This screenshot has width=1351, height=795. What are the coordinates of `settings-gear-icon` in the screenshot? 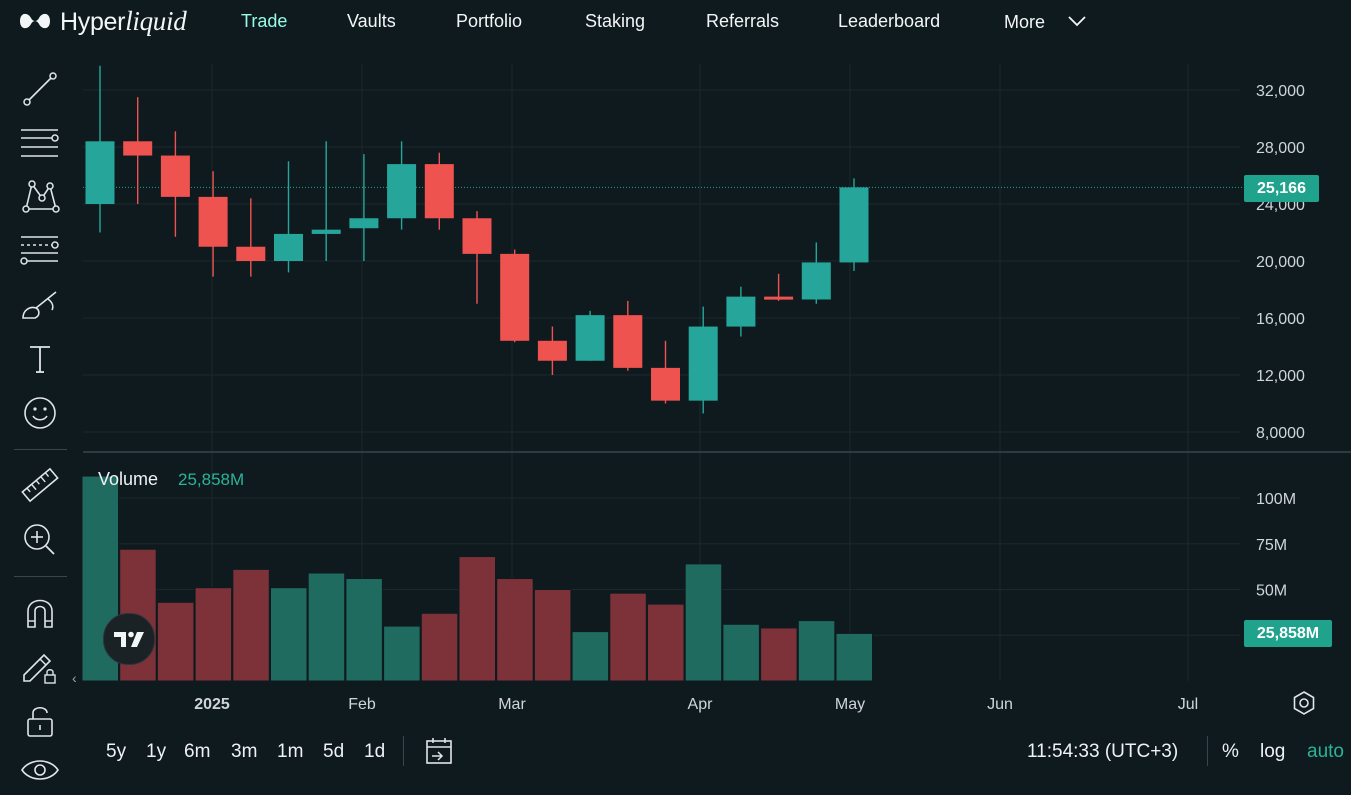 It's located at (1304, 703).